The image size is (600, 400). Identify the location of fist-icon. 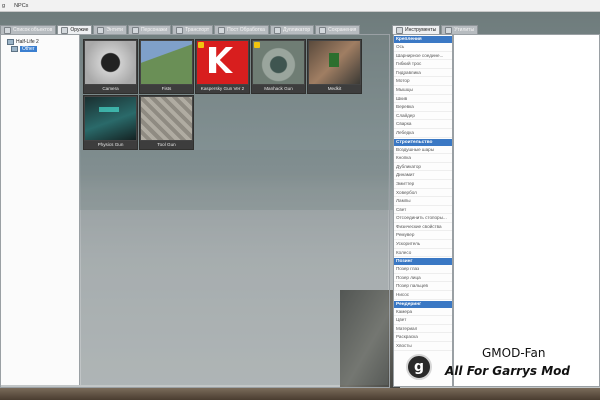
(166, 62).